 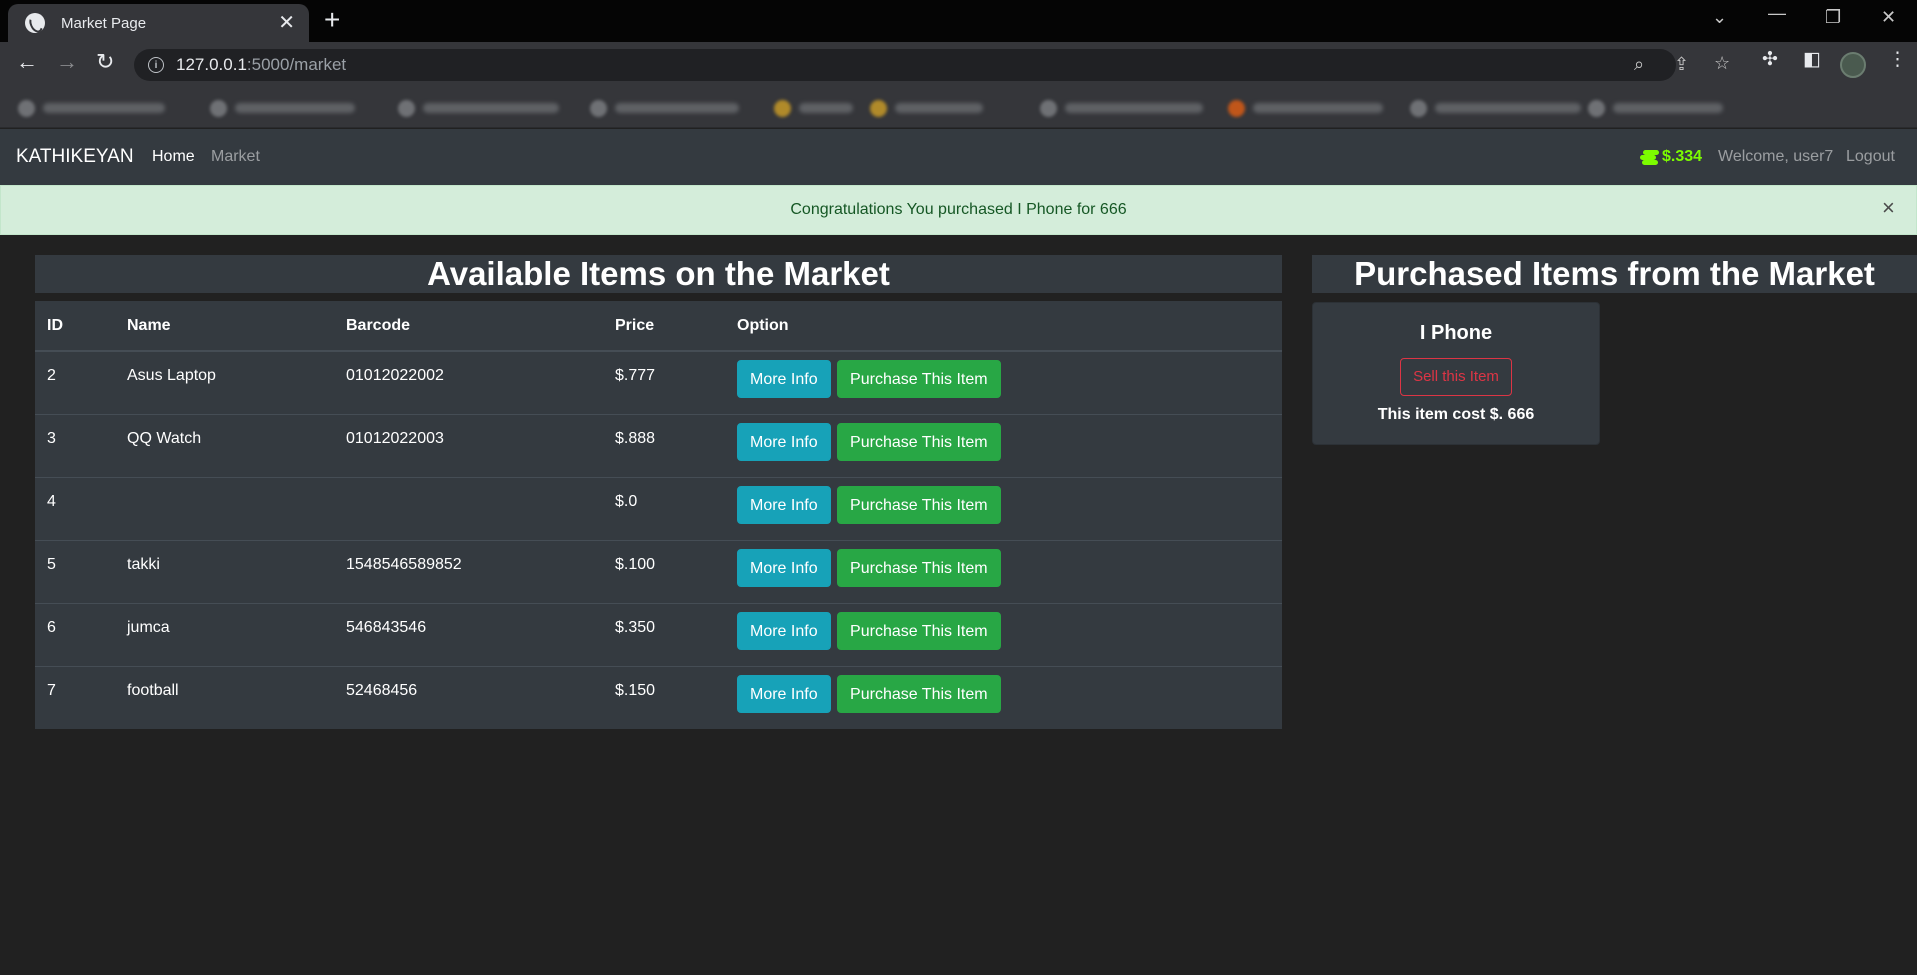 I want to click on logout-link: Logout, so click(x=1870, y=157).